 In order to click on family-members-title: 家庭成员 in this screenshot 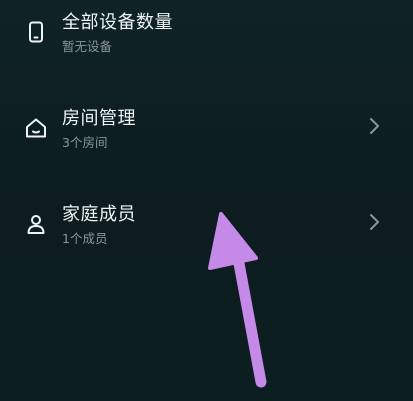, I will do `click(99, 214)`.